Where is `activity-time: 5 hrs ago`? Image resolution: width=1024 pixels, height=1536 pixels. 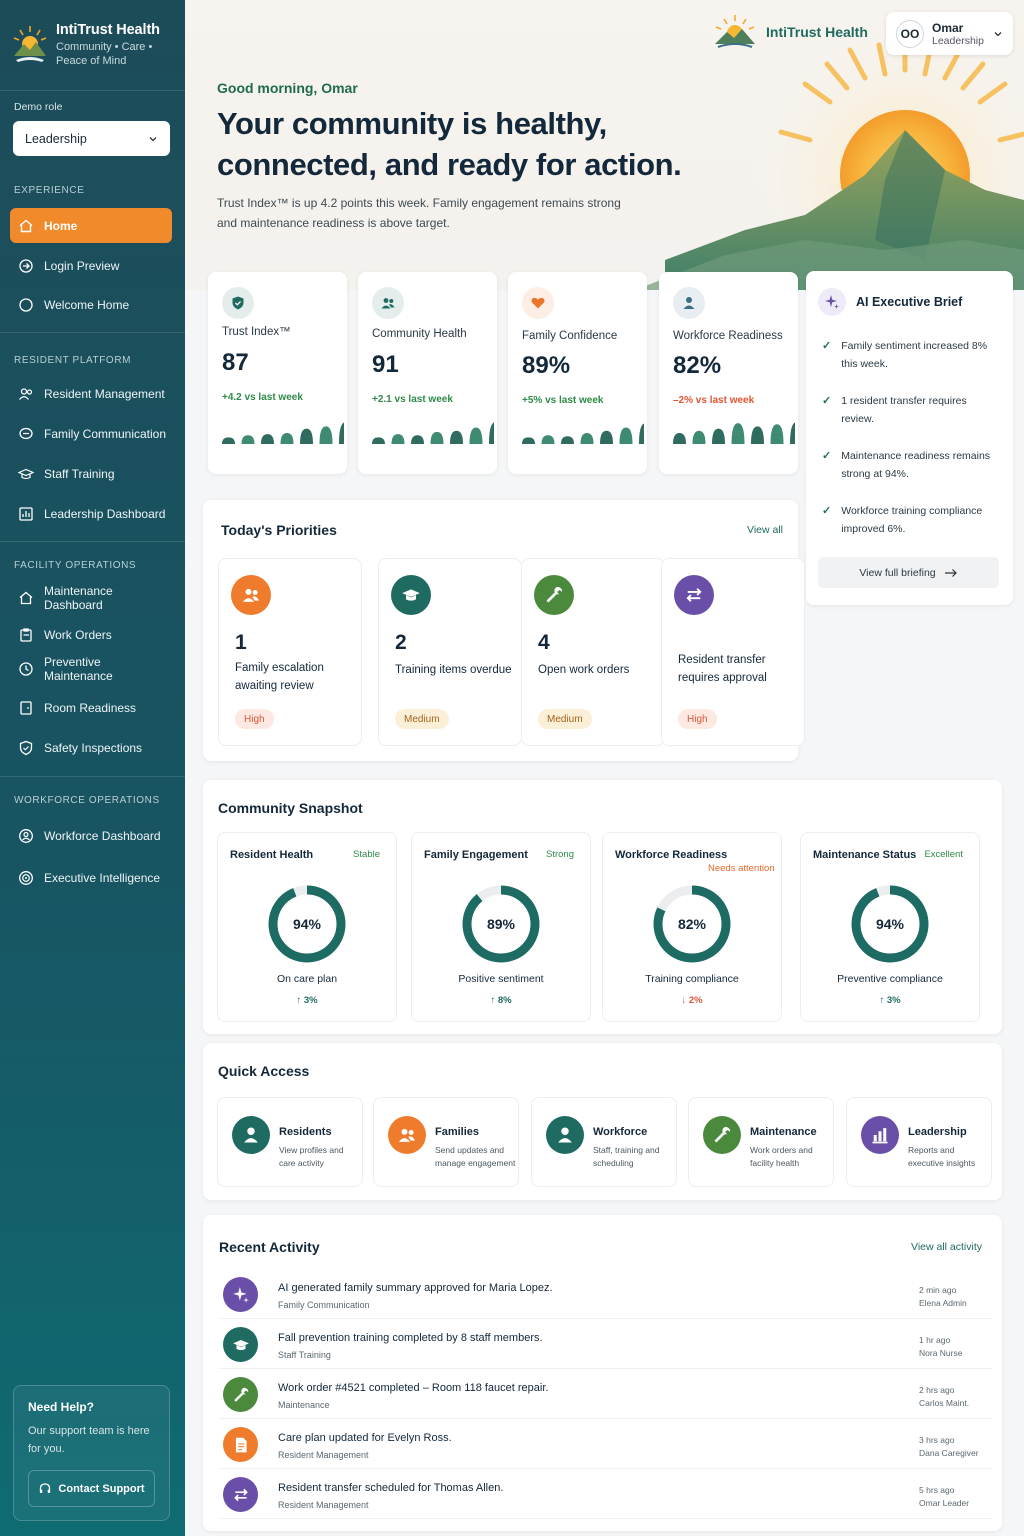 activity-time: 5 hrs ago is located at coordinates (937, 1490).